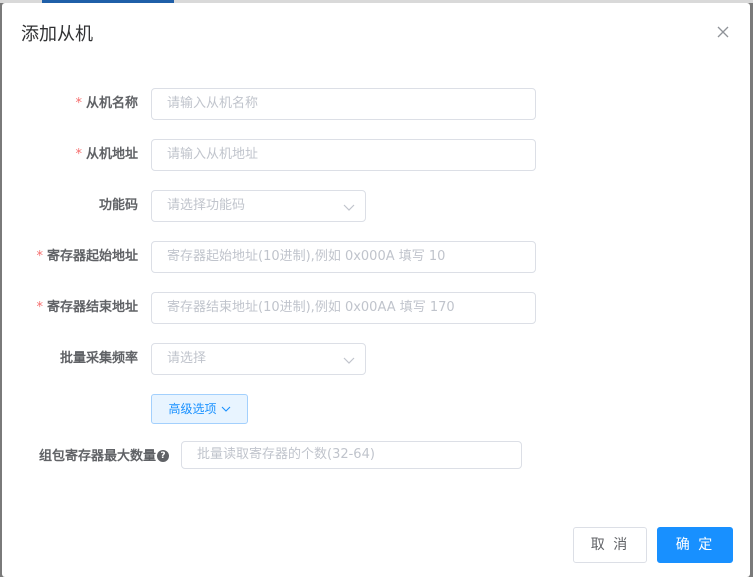 The height and width of the screenshot is (577, 753). What do you see at coordinates (206, 205) in the screenshot?
I see `function-code-placeholder: 请选择功能码` at bounding box center [206, 205].